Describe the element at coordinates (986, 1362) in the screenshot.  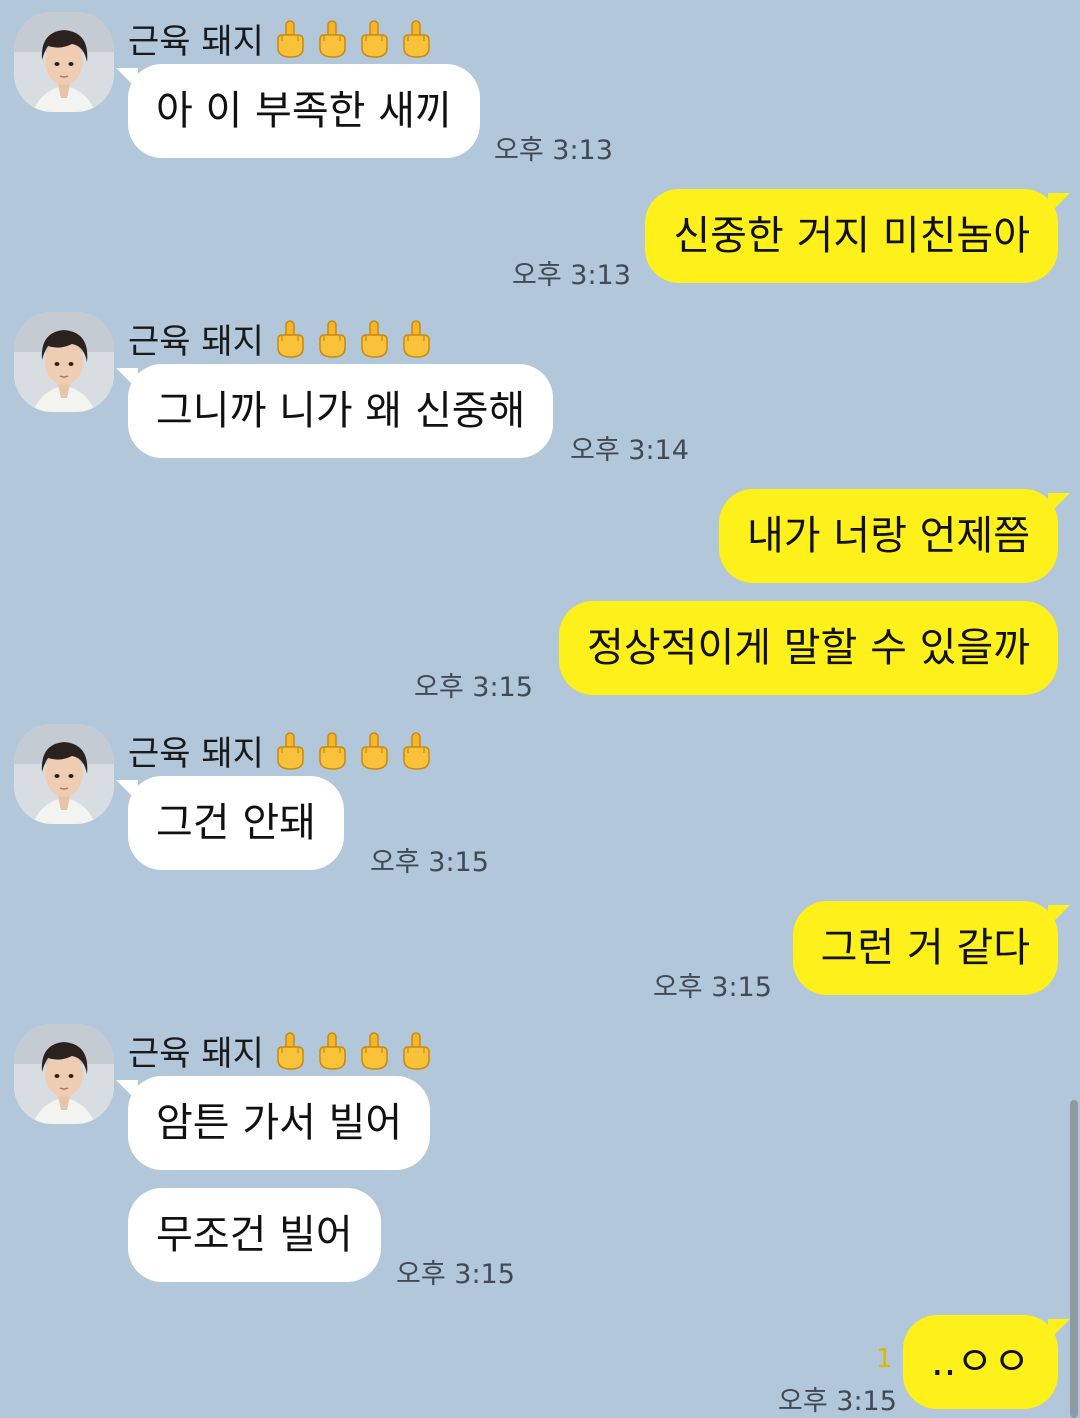
I see `outgoing-message: ..ㅇㅇ` at that location.